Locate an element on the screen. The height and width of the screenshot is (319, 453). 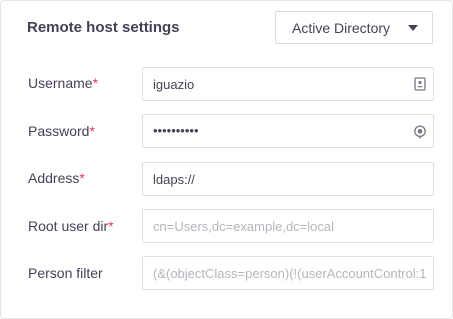
password-label: Password* is located at coordinates (61, 131).